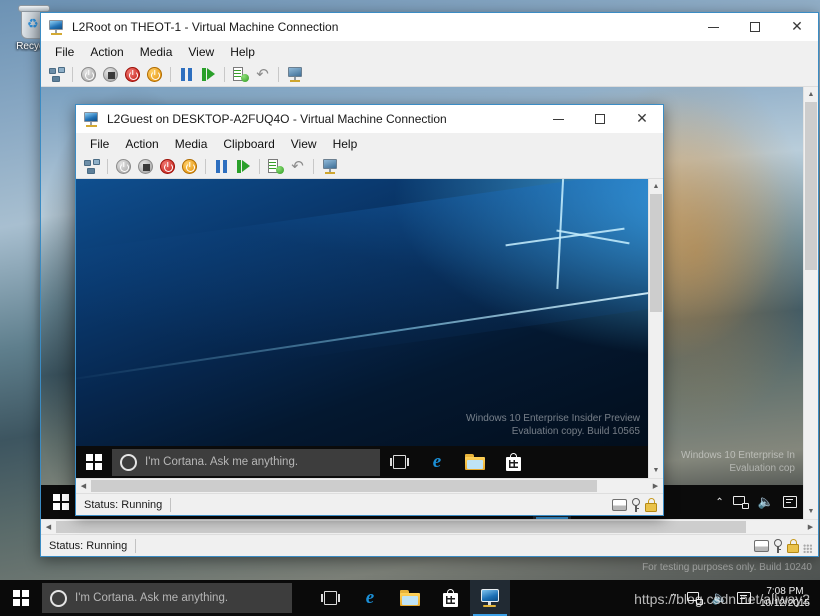  I want to click on middle-watermark-line2: Evaluation cop, so click(762, 468).